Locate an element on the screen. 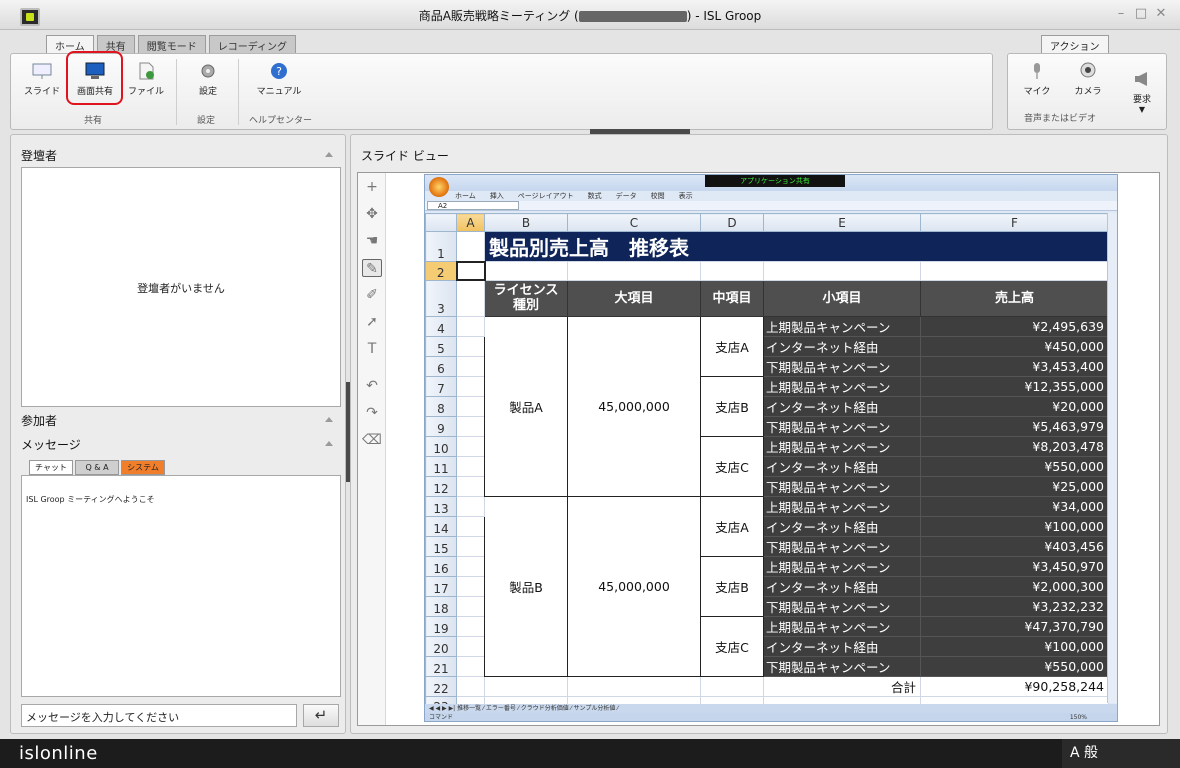 This screenshot has width=1180, height=768. sales-value: ¥550,000 is located at coordinates (1014, 466).